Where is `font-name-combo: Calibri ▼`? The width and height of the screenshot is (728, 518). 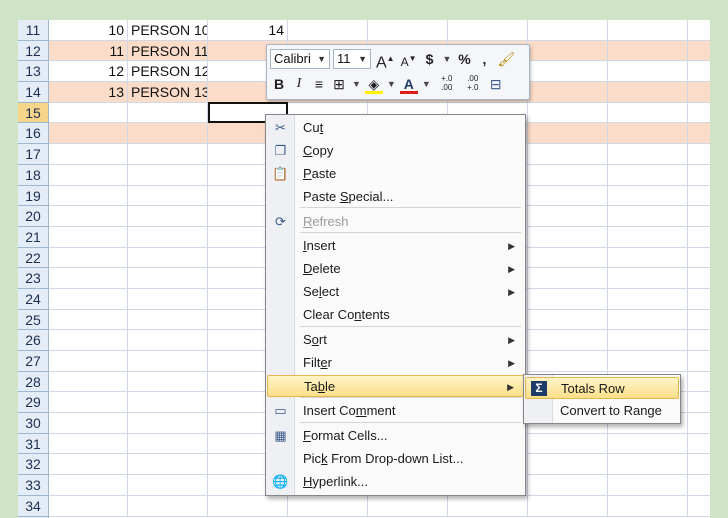 font-name-combo: Calibri ▼ is located at coordinates (300, 59).